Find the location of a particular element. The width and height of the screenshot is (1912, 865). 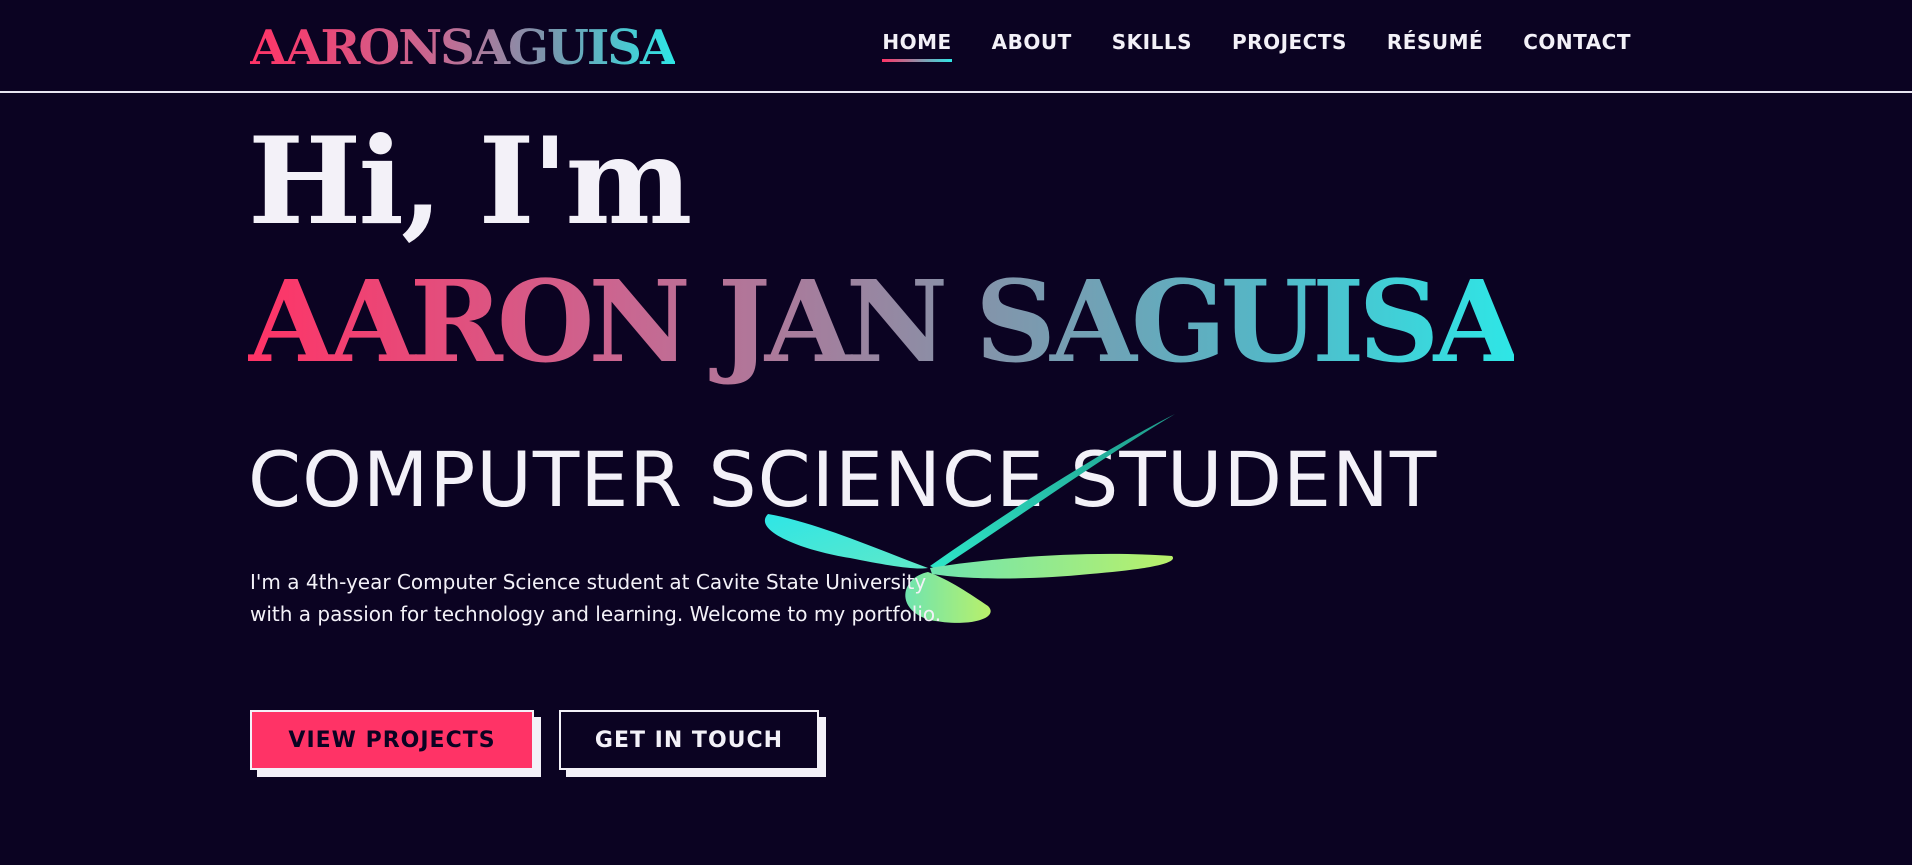

get-in-touch-button: GET IN TOUCH is located at coordinates (689, 740).